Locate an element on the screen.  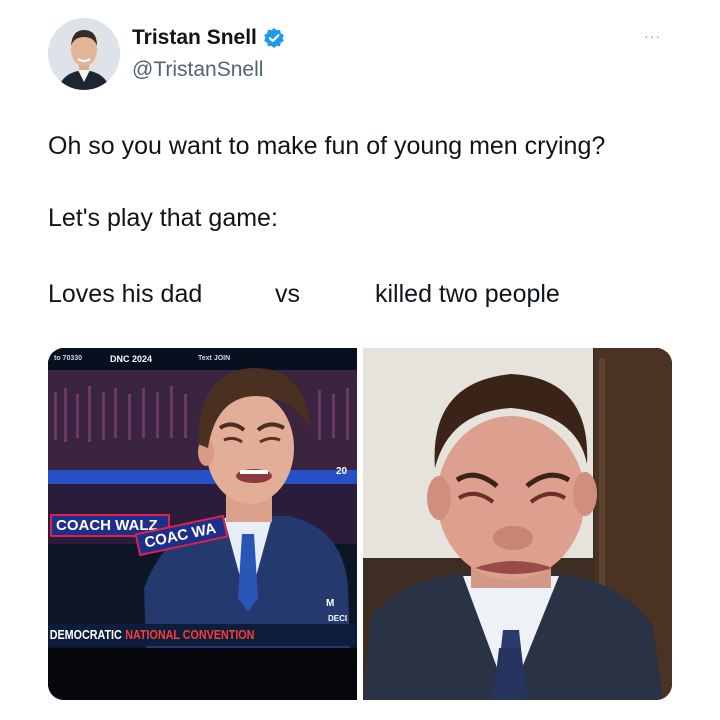
banner-word-democratic: DEMOCRATIC is located at coordinates (85, 635).